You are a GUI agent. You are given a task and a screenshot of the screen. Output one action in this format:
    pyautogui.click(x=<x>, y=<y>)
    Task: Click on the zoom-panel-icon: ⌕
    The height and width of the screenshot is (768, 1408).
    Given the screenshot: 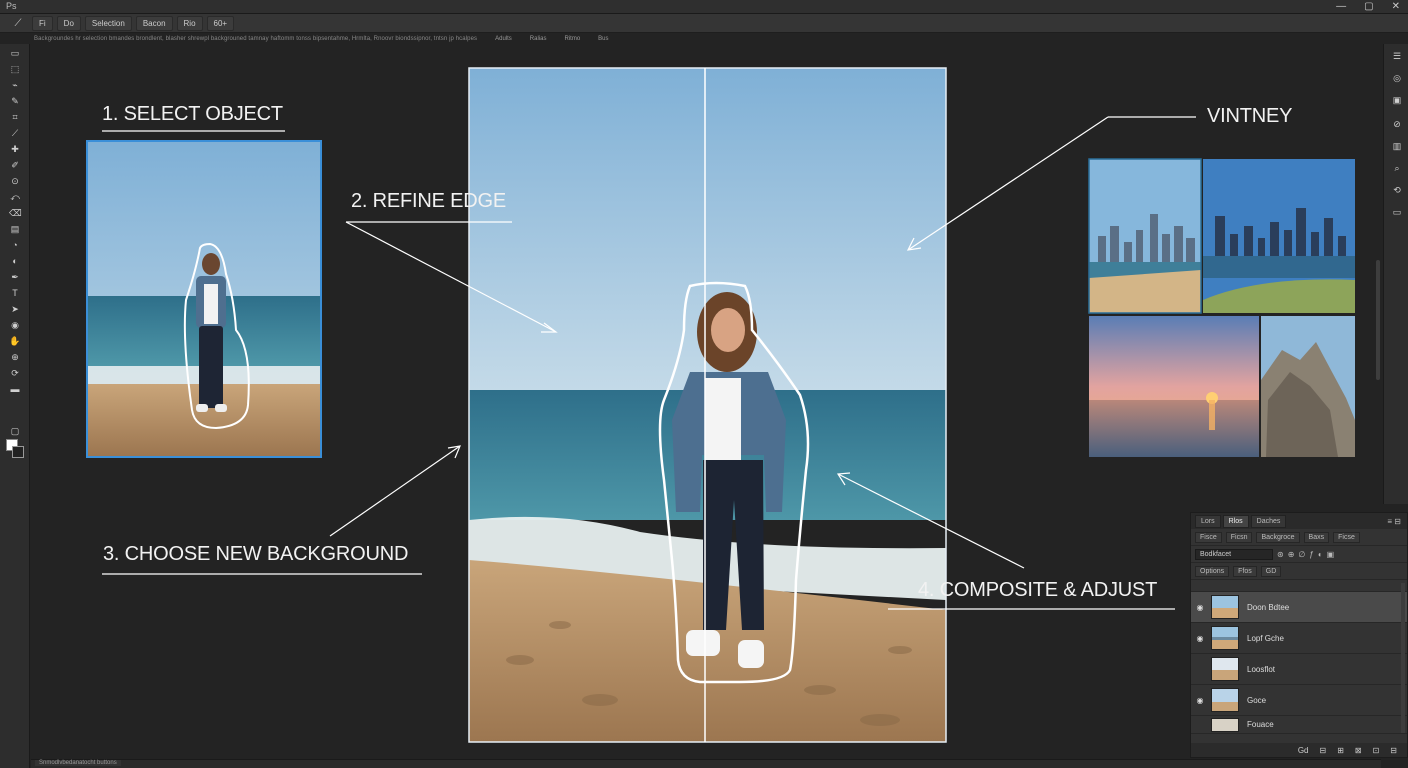 What is the action you would take?
    pyautogui.click(x=1397, y=168)
    